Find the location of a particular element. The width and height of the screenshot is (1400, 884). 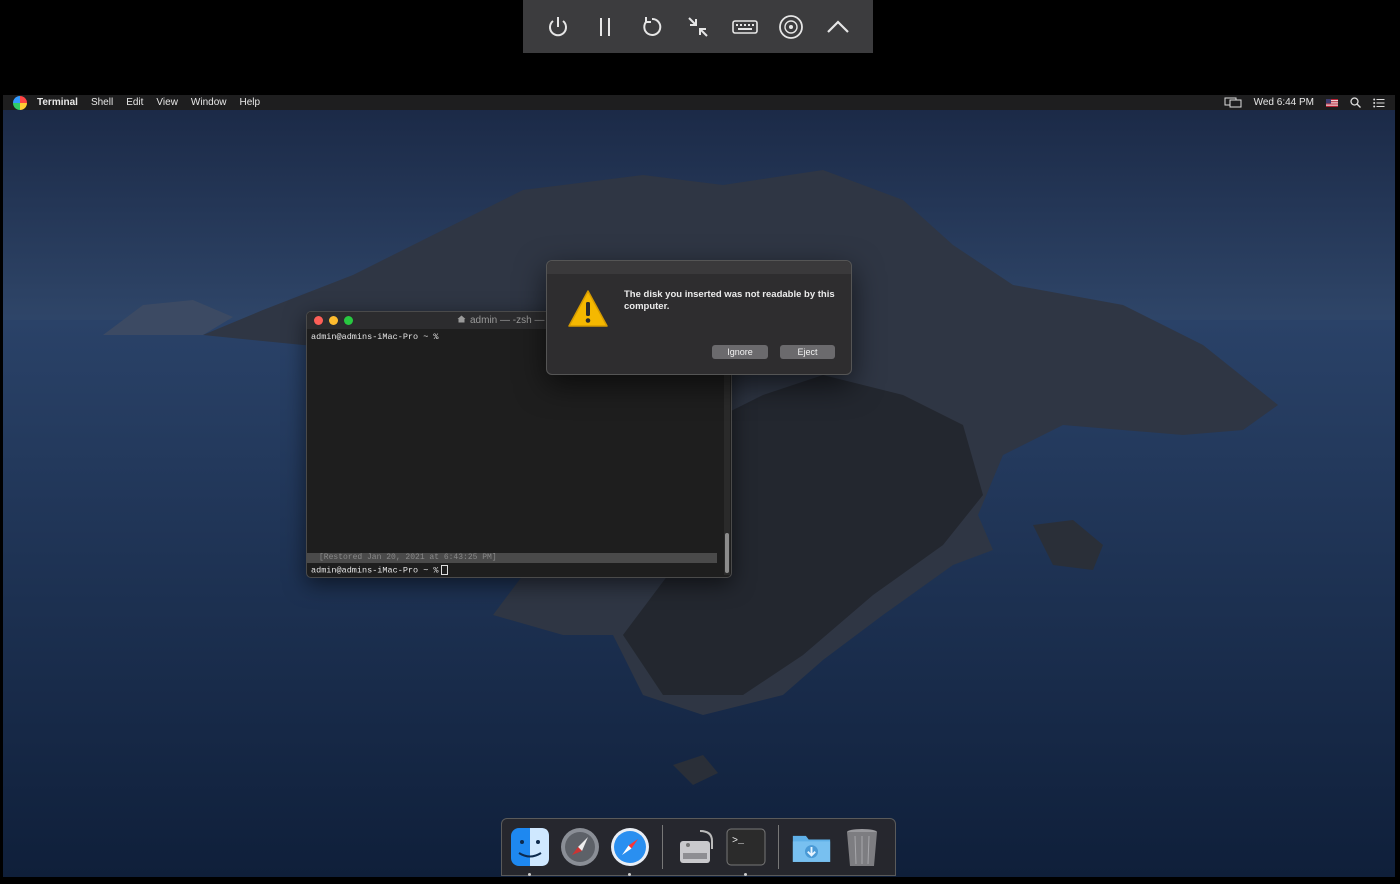

home-folder-icon is located at coordinates (461, 320).